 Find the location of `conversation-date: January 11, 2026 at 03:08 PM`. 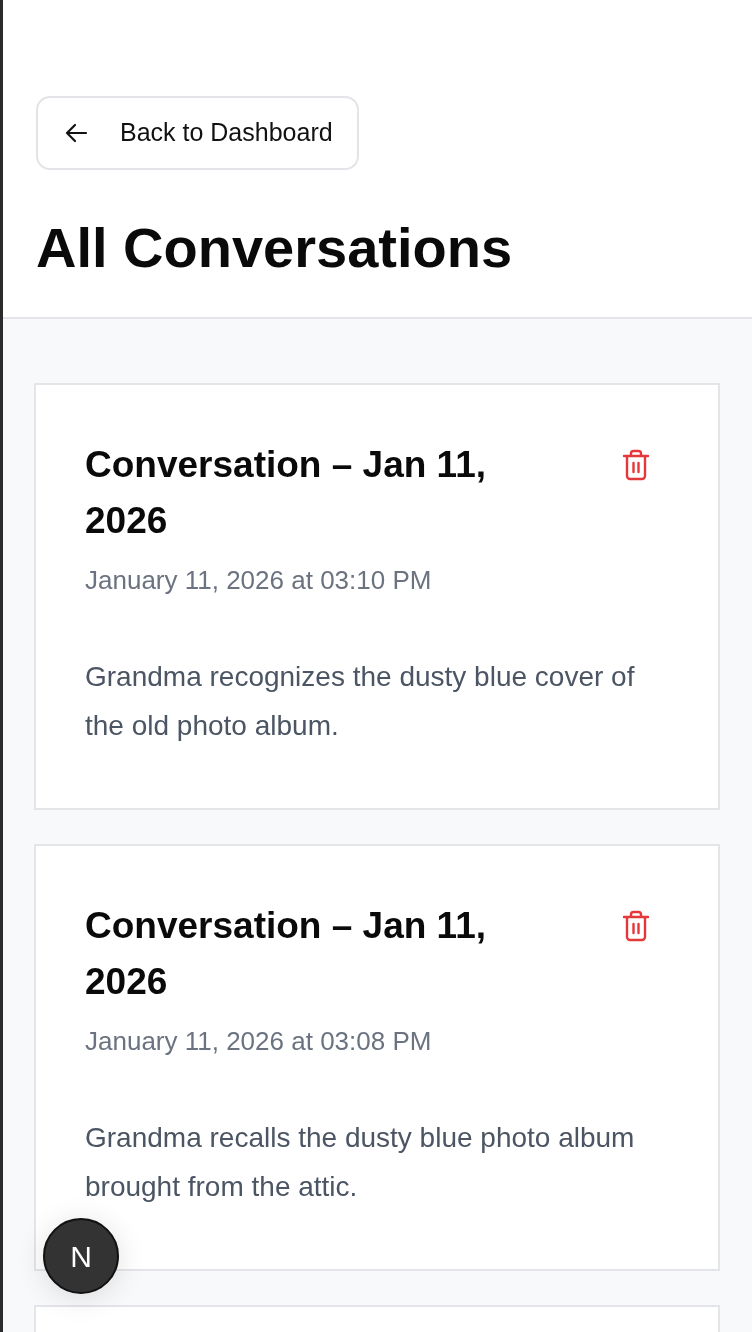

conversation-date: January 11, 2026 at 03:08 PM is located at coordinates (259, 1041).